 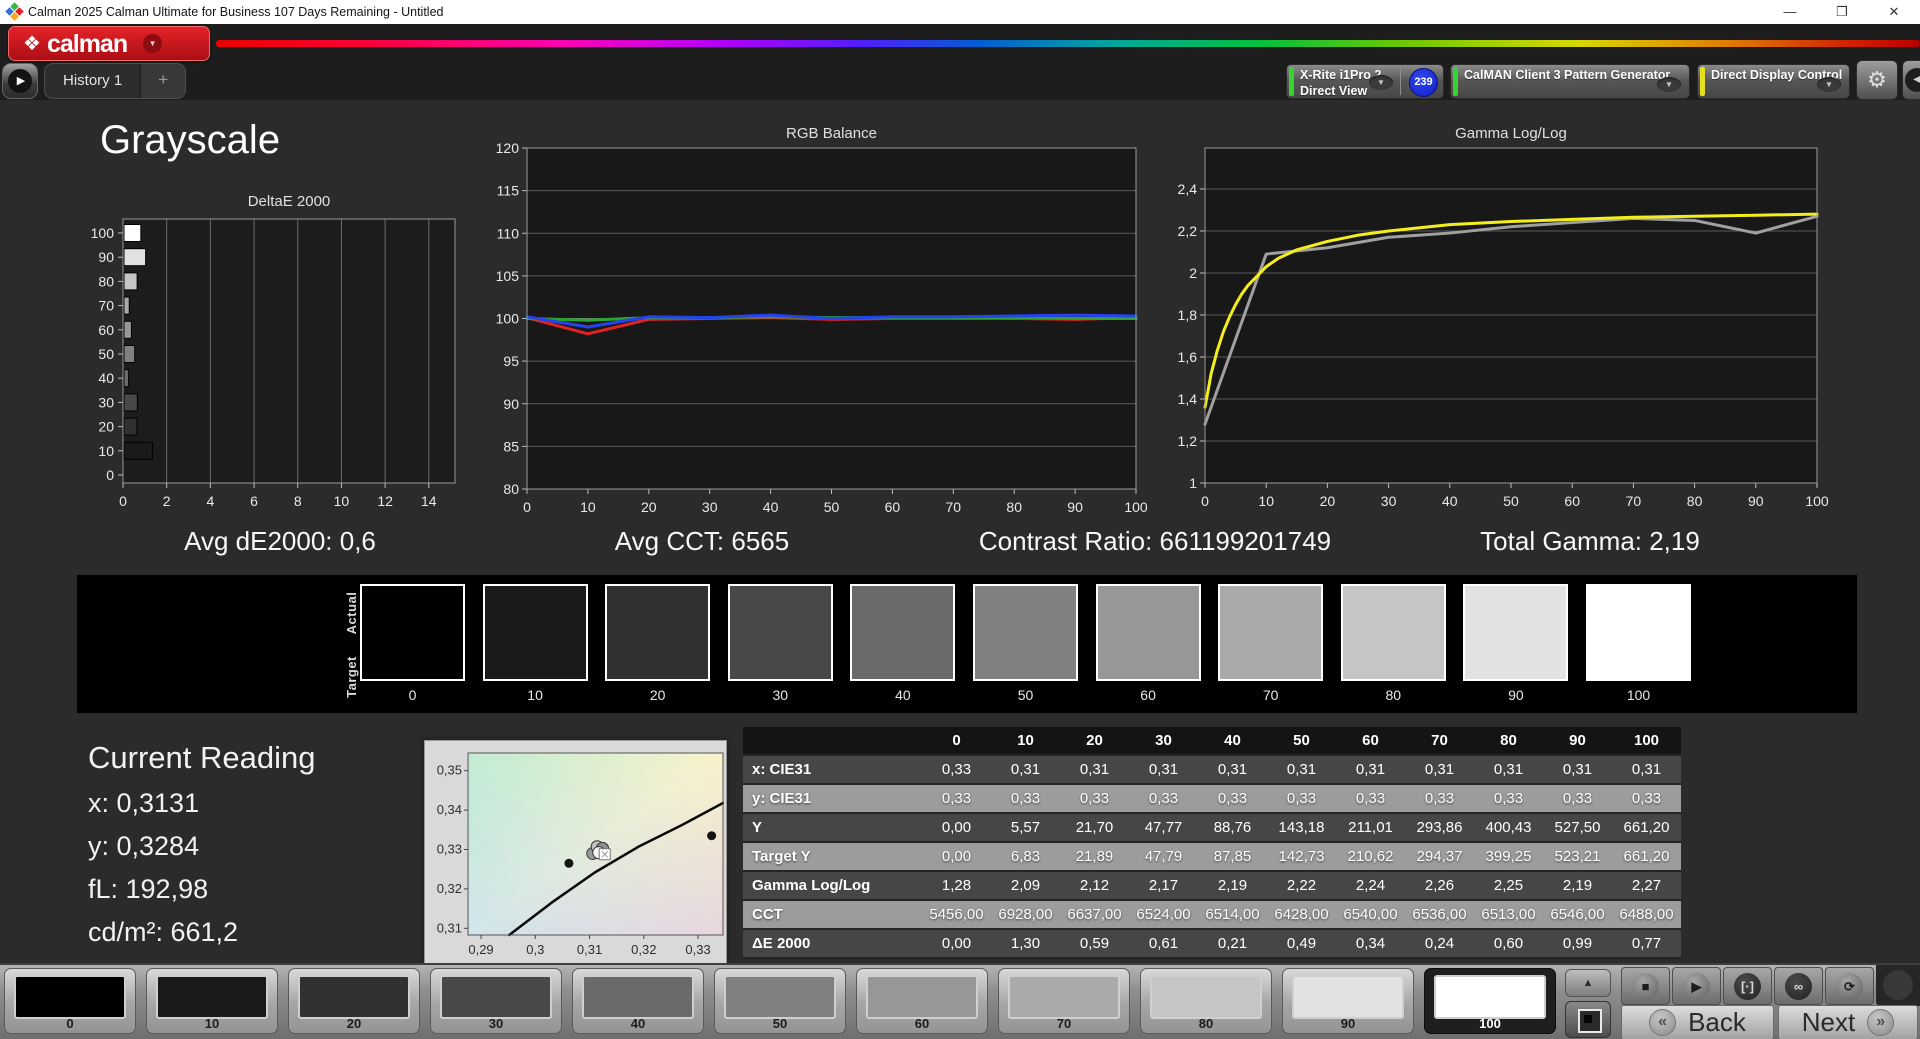 I want to click on pattern-level-button-0: 0, so click(x=70, y=1001).